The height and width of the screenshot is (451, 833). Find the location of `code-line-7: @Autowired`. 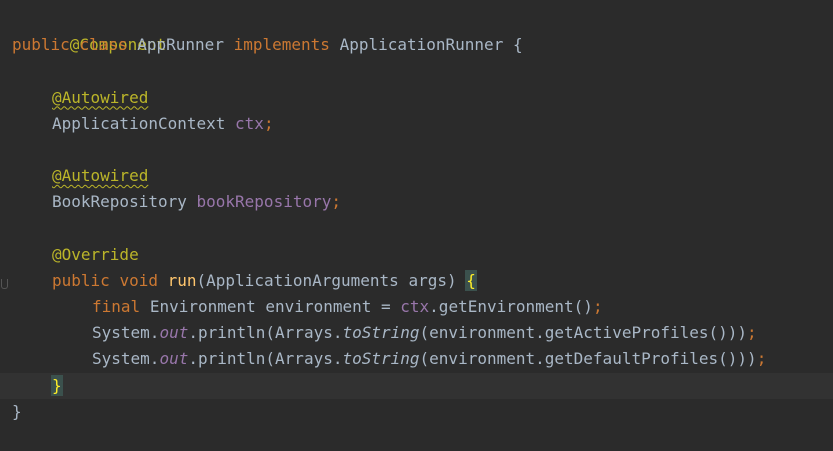

code-line-7: @Autowired is located at coordinates (416, 176).